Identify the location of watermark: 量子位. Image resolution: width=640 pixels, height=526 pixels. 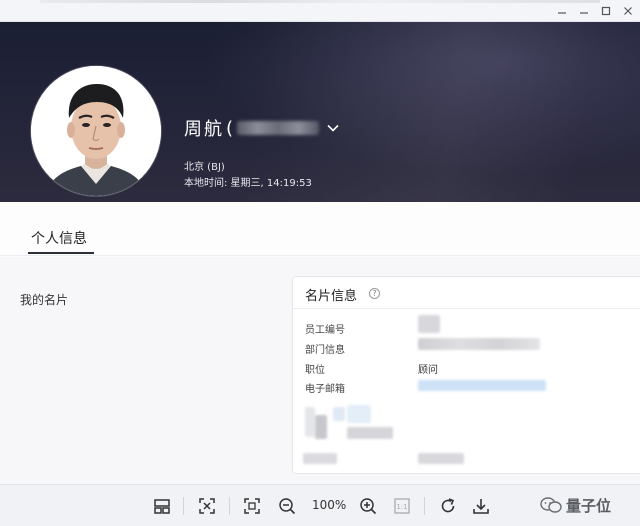
(575, 505).